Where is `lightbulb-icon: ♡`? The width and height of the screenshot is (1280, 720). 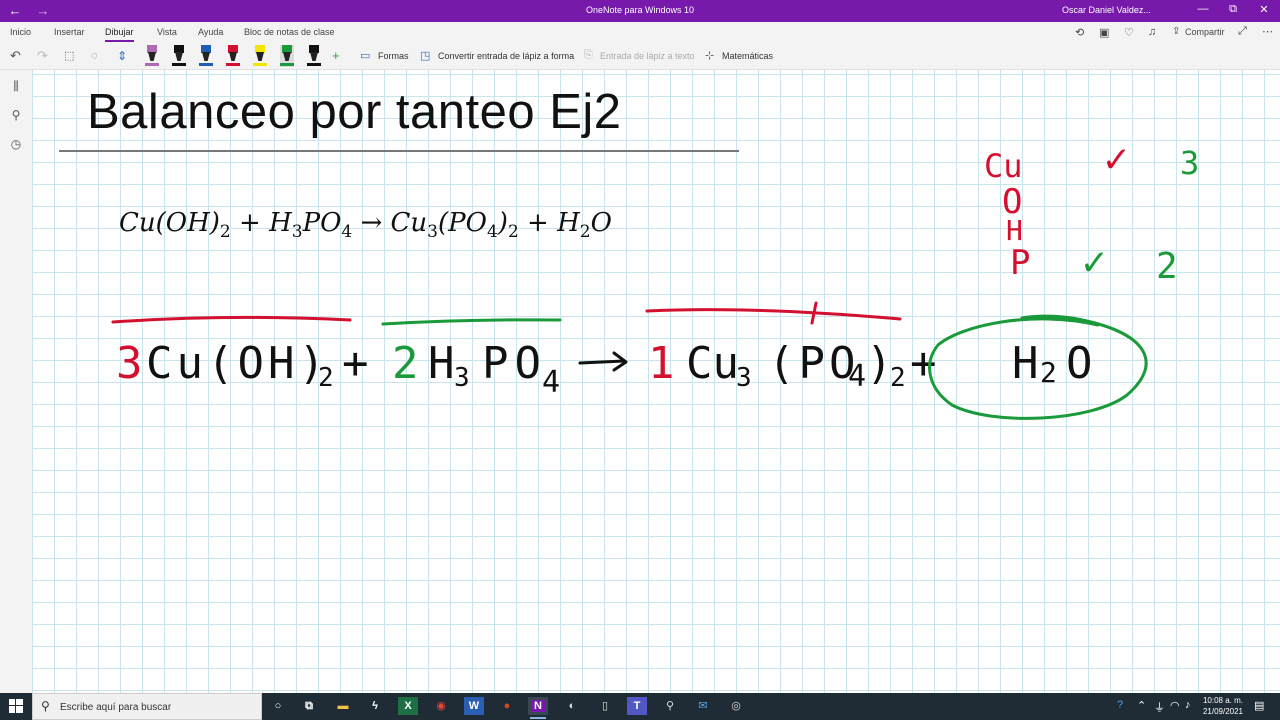
lightbulb-icon: ♡ is located at coordinates (1129, 32).